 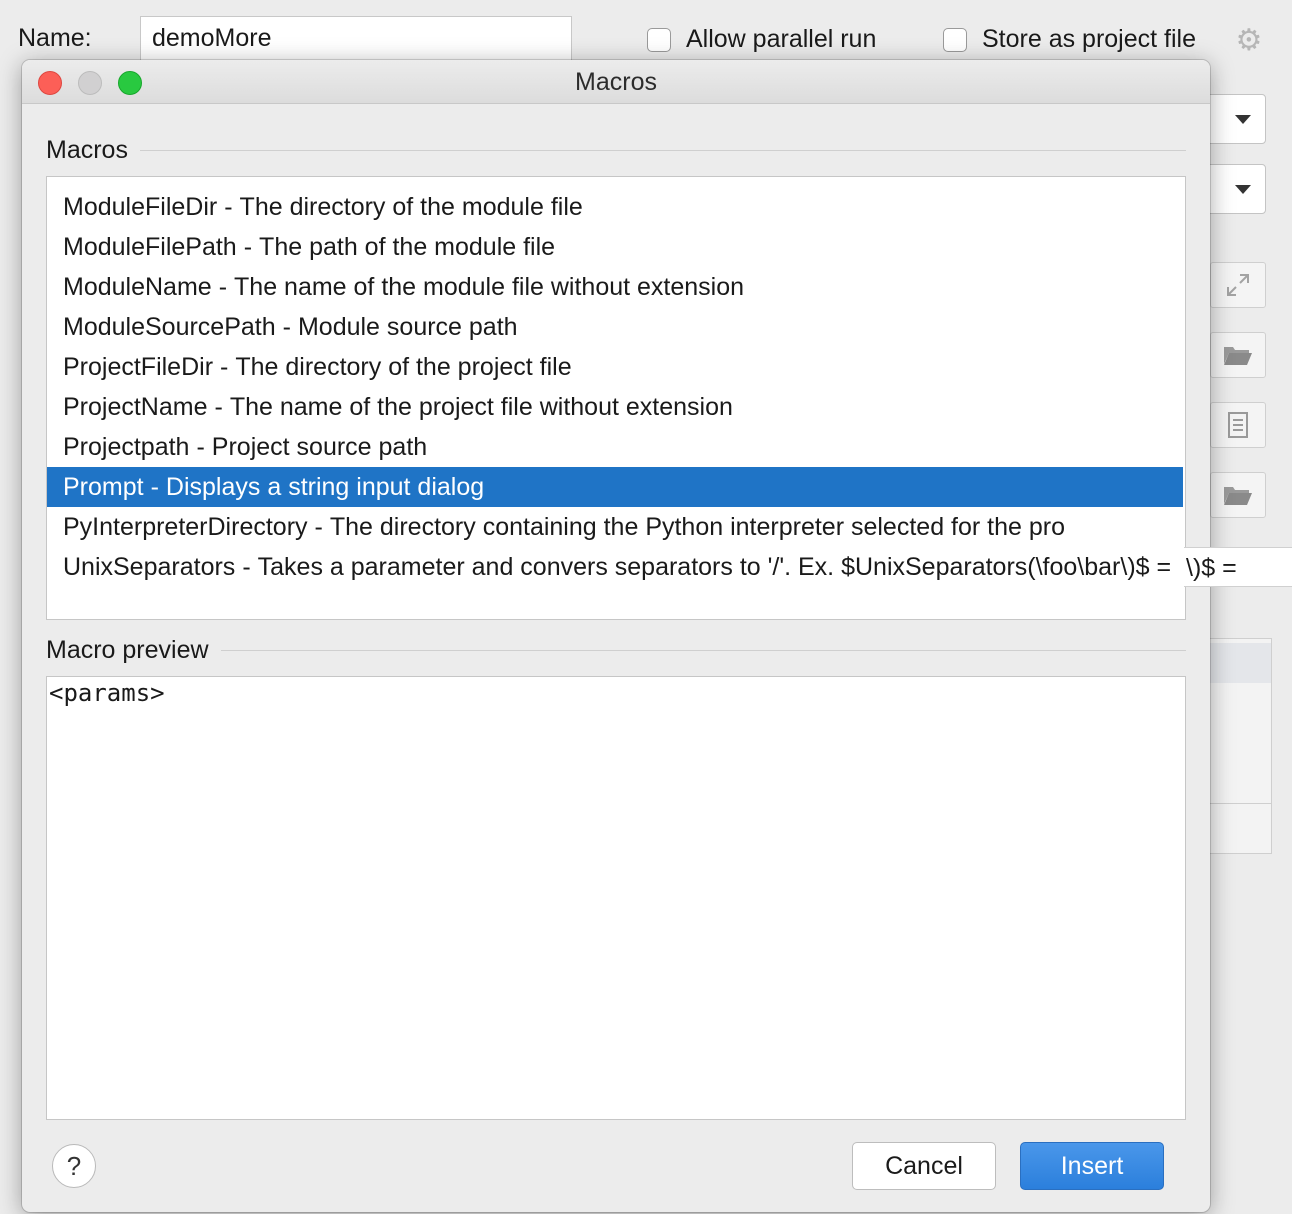 What do you see at coordinates (1238, 567) in the screenshot?
I see `list-item-overflow: \)$ =` at bounding box center [1238, 567].